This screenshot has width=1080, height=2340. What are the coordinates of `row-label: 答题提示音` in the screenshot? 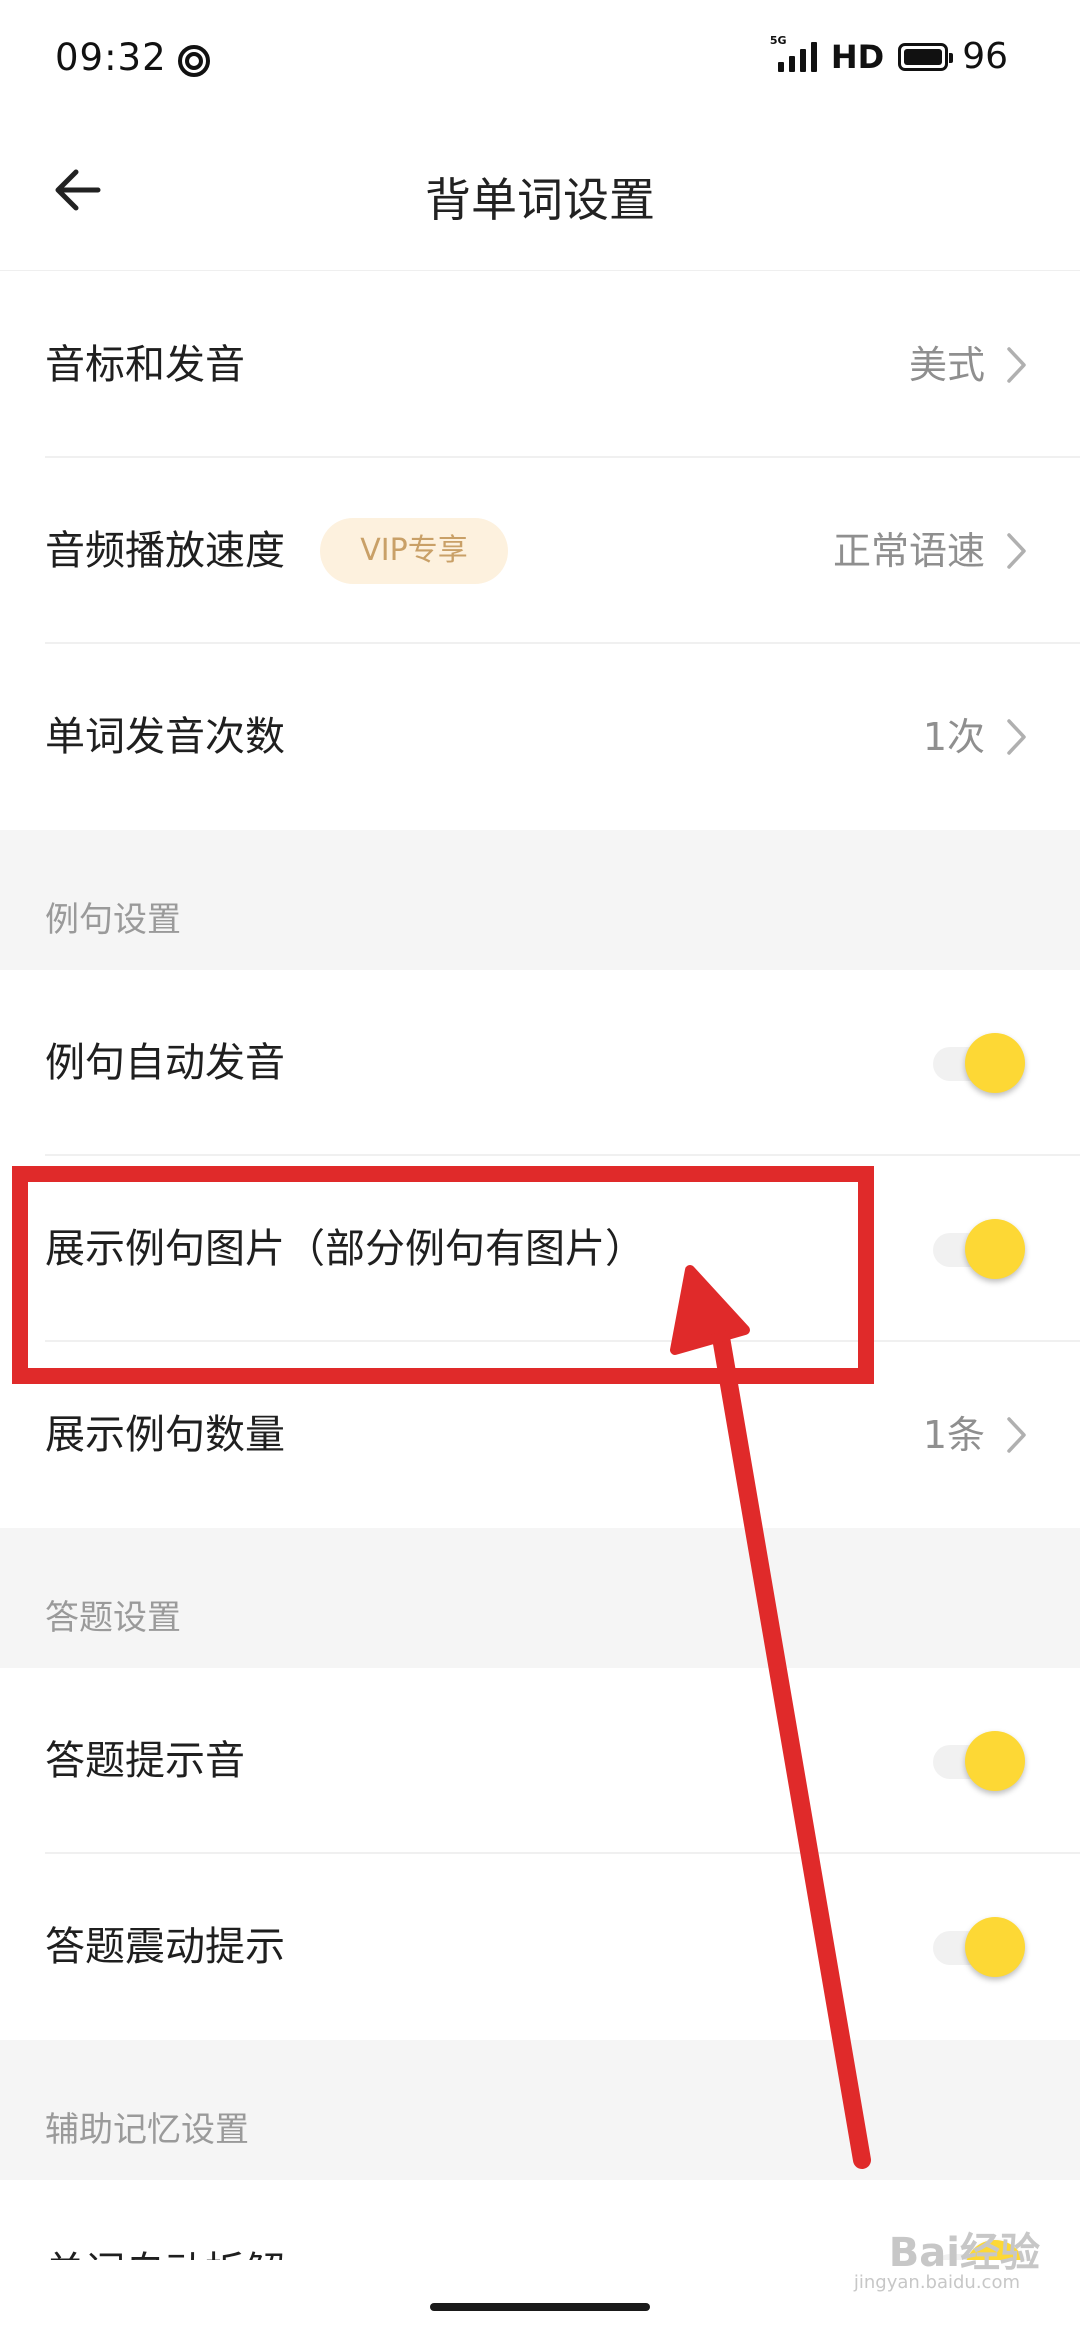 It's located at (145, 1761).